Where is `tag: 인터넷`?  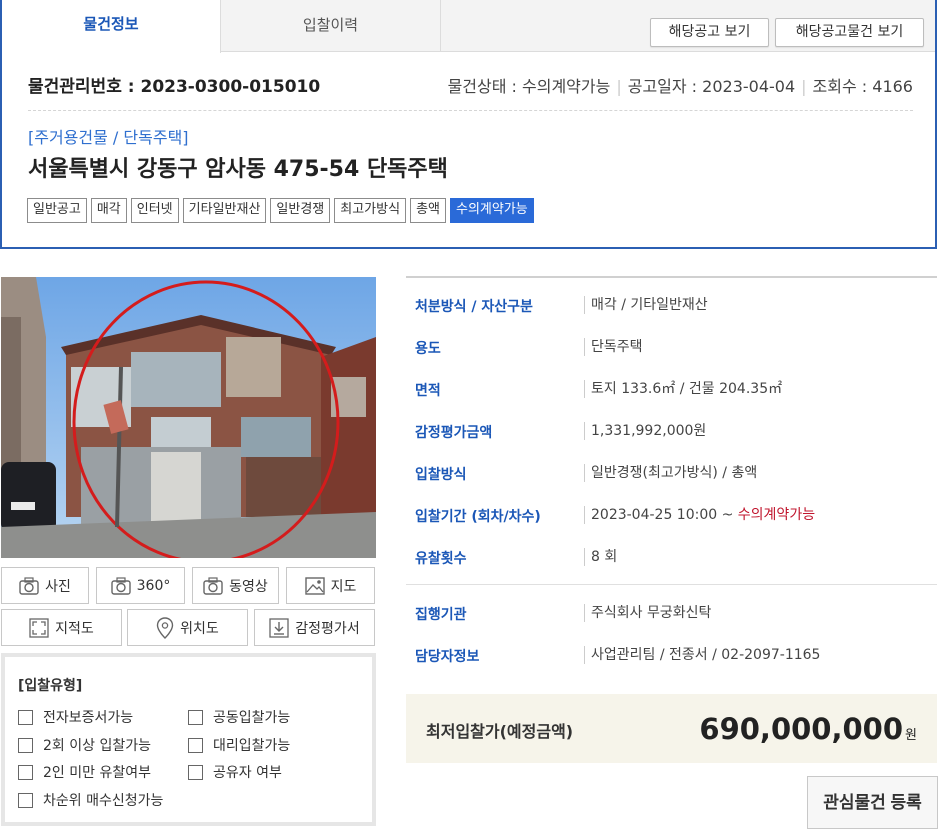 tag: 인터넷 is located at coordinates (154, 210).